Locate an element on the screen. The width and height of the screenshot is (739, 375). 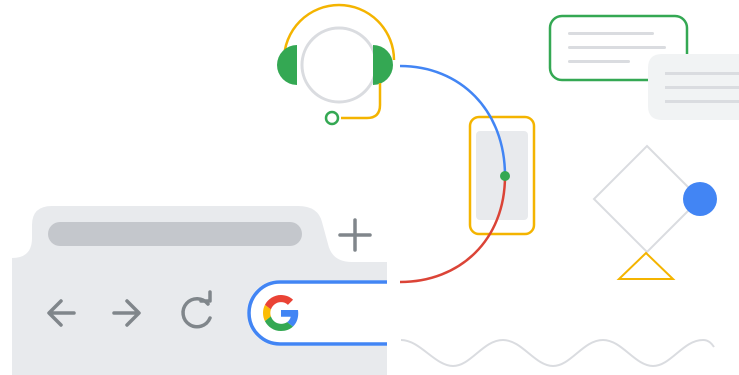
triangle-icon is located at coordinates (646, 265).